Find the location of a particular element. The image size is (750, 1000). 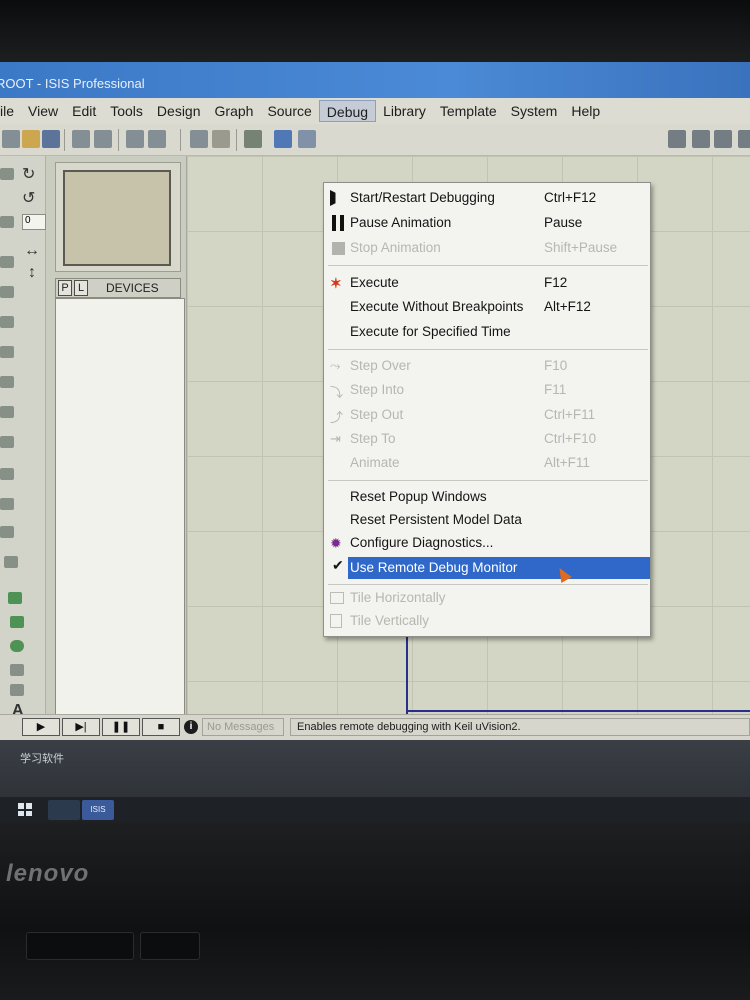

menu-system: System is located at coordinates (534, 111).